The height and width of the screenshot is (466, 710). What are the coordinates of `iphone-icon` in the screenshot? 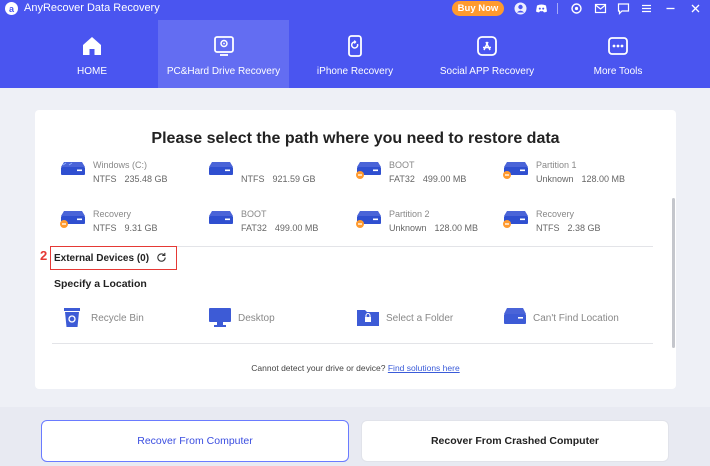 It's located at (355, 46).